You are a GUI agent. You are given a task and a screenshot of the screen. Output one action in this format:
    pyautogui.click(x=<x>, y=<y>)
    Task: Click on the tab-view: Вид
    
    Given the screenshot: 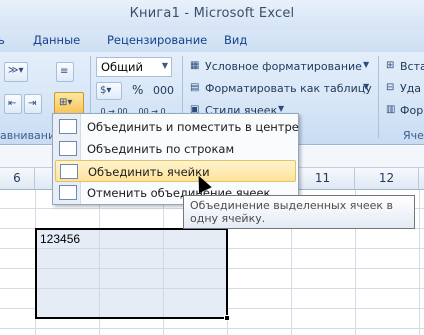 What is the action you would take?
    pyautogui.click(x=235, y=40)
    